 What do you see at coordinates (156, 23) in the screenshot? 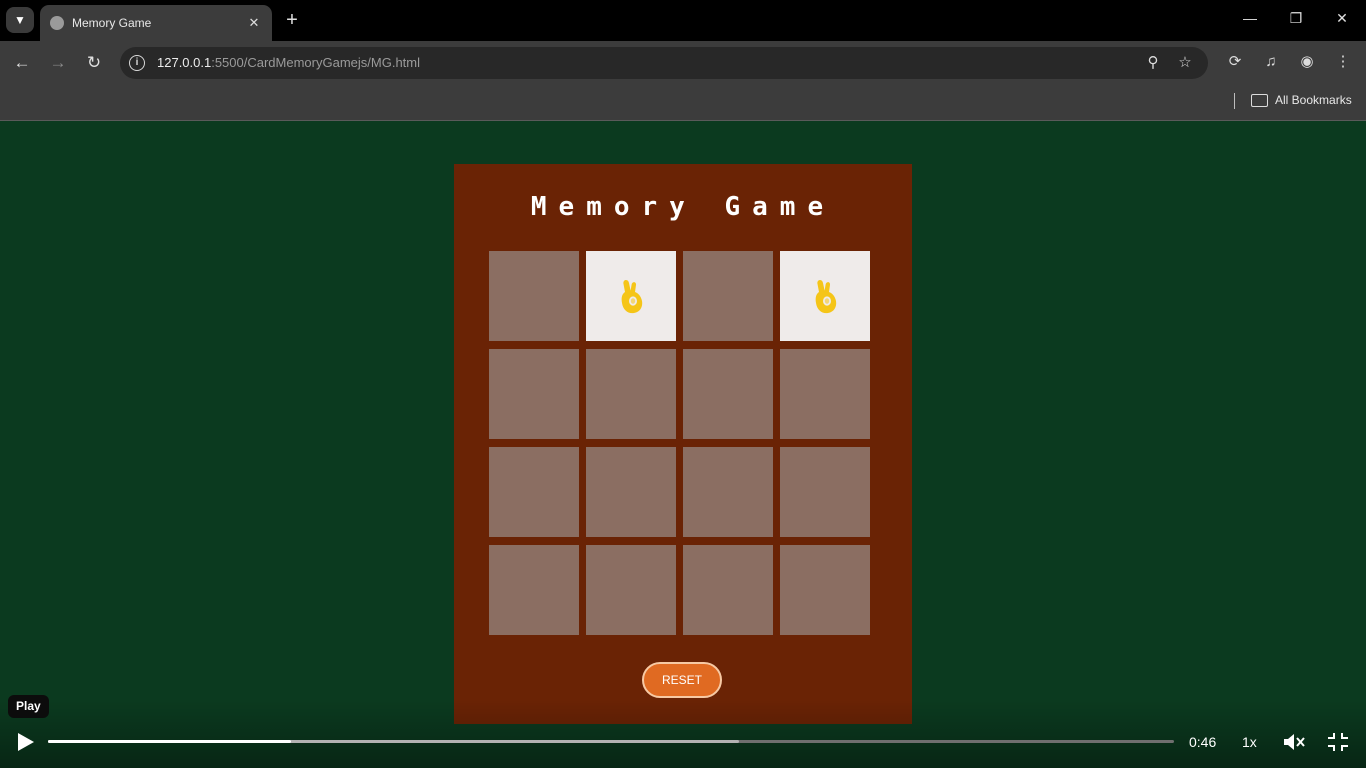
I see `browser-tab: Memory Game ✕` at bounding box center [156, 23].